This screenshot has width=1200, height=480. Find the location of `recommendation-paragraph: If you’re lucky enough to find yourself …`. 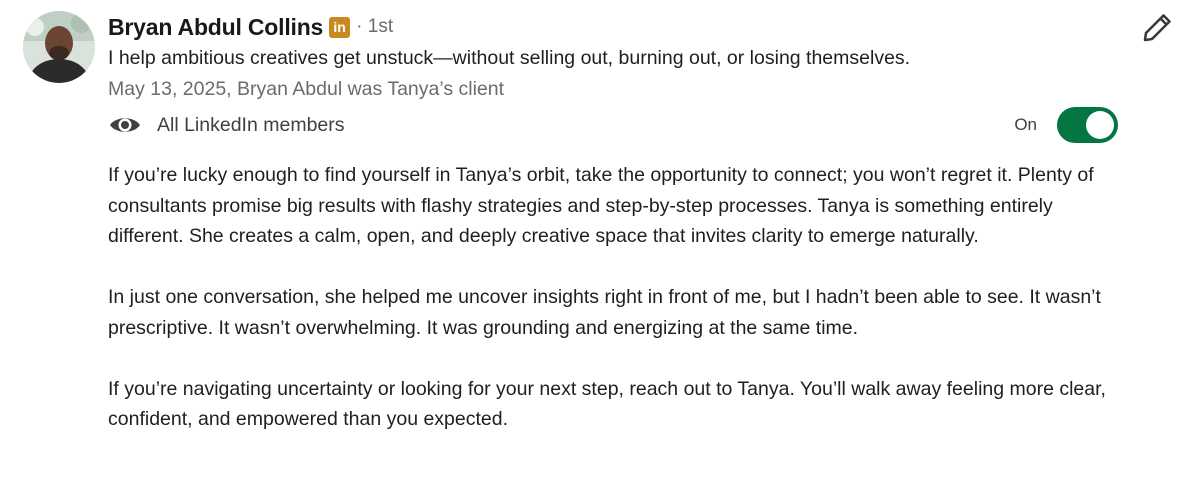

recommendation-paragraph: If you’re lucky enough to find yourself … is located at coordinates (601, 205).